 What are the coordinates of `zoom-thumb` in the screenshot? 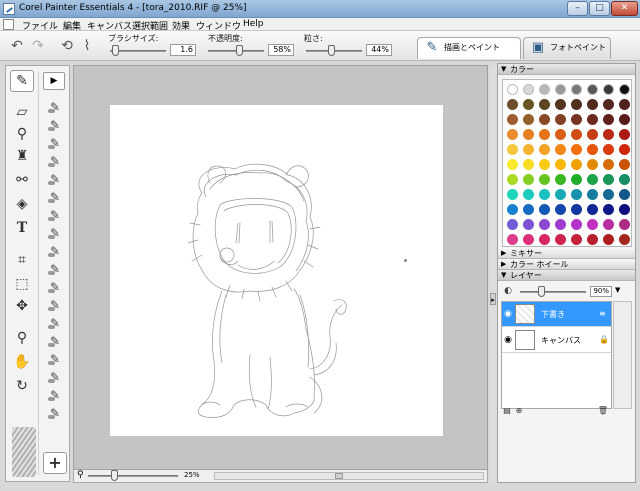 It's located at (114, 475).